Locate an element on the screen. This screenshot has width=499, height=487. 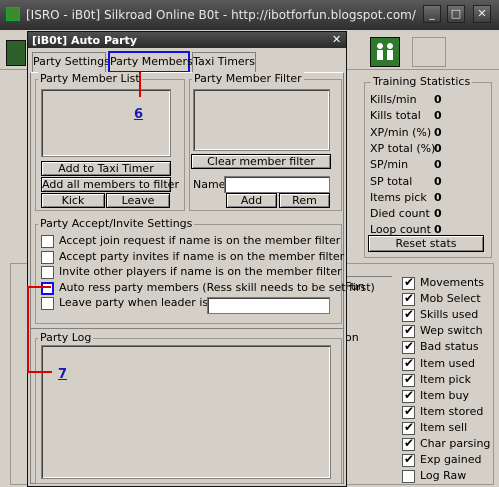
annotation-7: 7 is located at coordinates (63, 374).